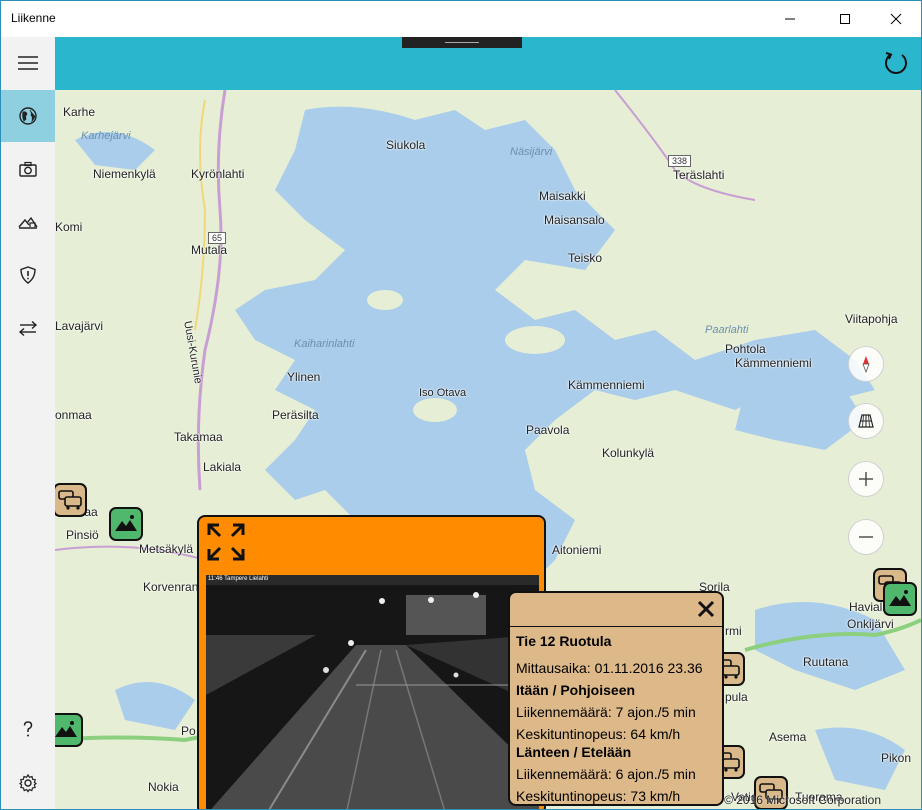 This screenshot has width=922, height=810. I want to click on place-label: Komi, so click(69, 227).